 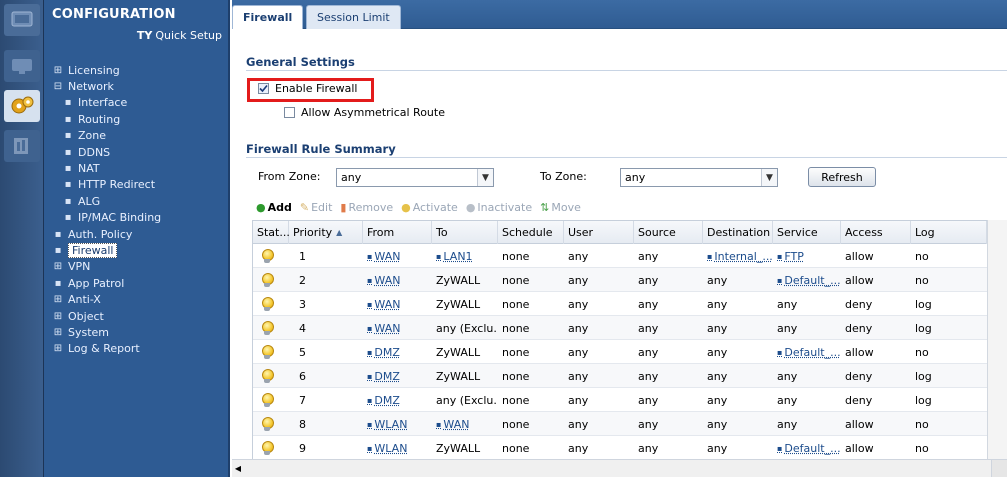 I want to click on object-link: ▪ FTP, so click(x=790, y=256).